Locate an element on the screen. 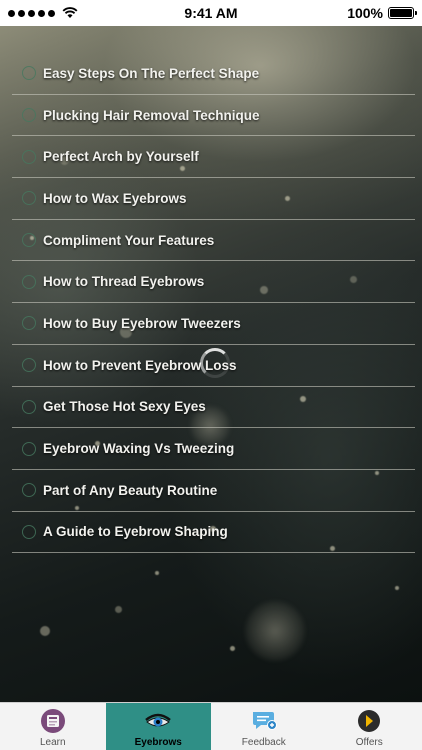 This screenshot has height=750, width=422. list-item-label: Get Those Hot Sexy Eyes is located at coordinates (124, 407).